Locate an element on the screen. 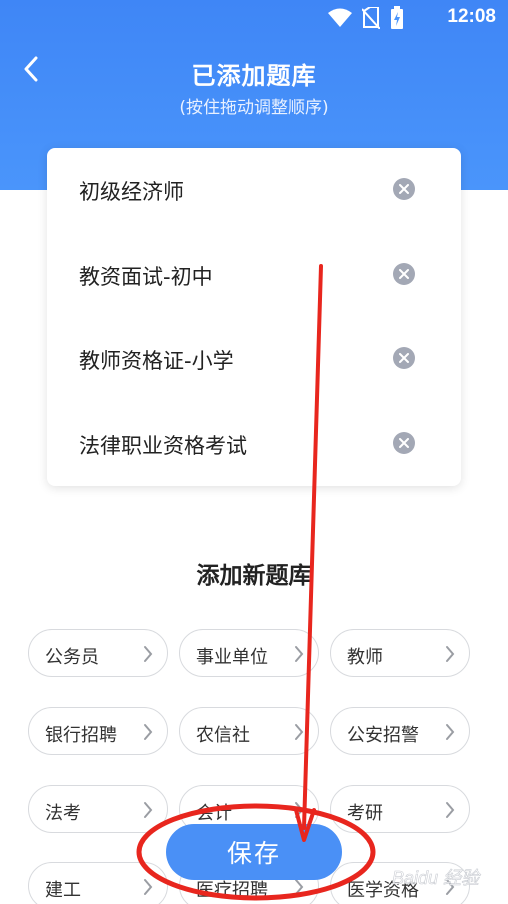  category-chip: 银行招聘 is located at coordinates (98, 731).